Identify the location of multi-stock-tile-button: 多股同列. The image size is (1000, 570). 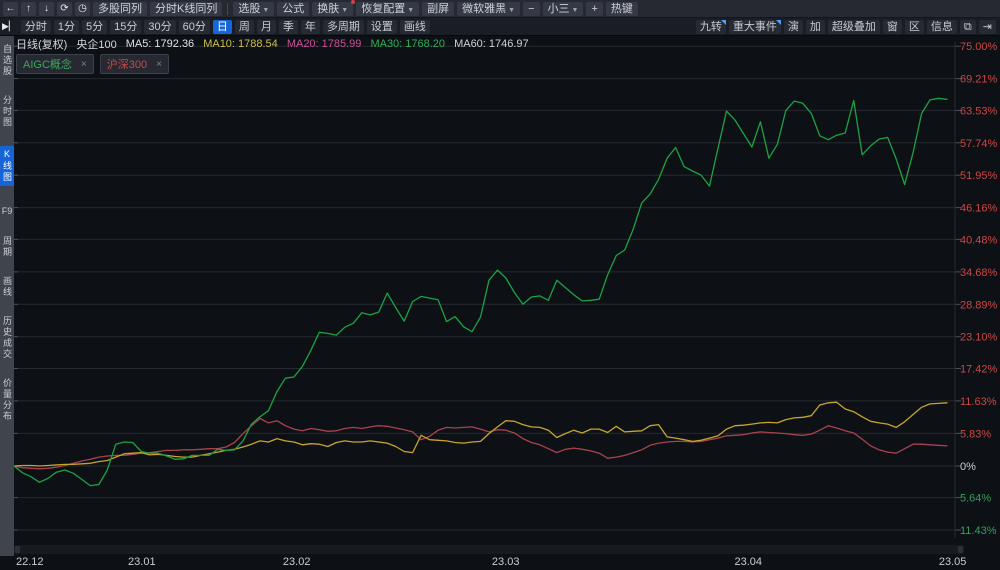
(120, 8).